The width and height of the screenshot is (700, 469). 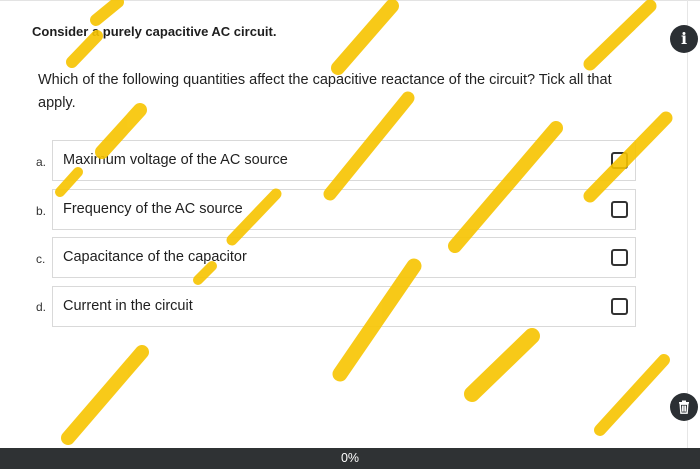 I want to click on option-c-checkbox, so click(x=619, y=257).